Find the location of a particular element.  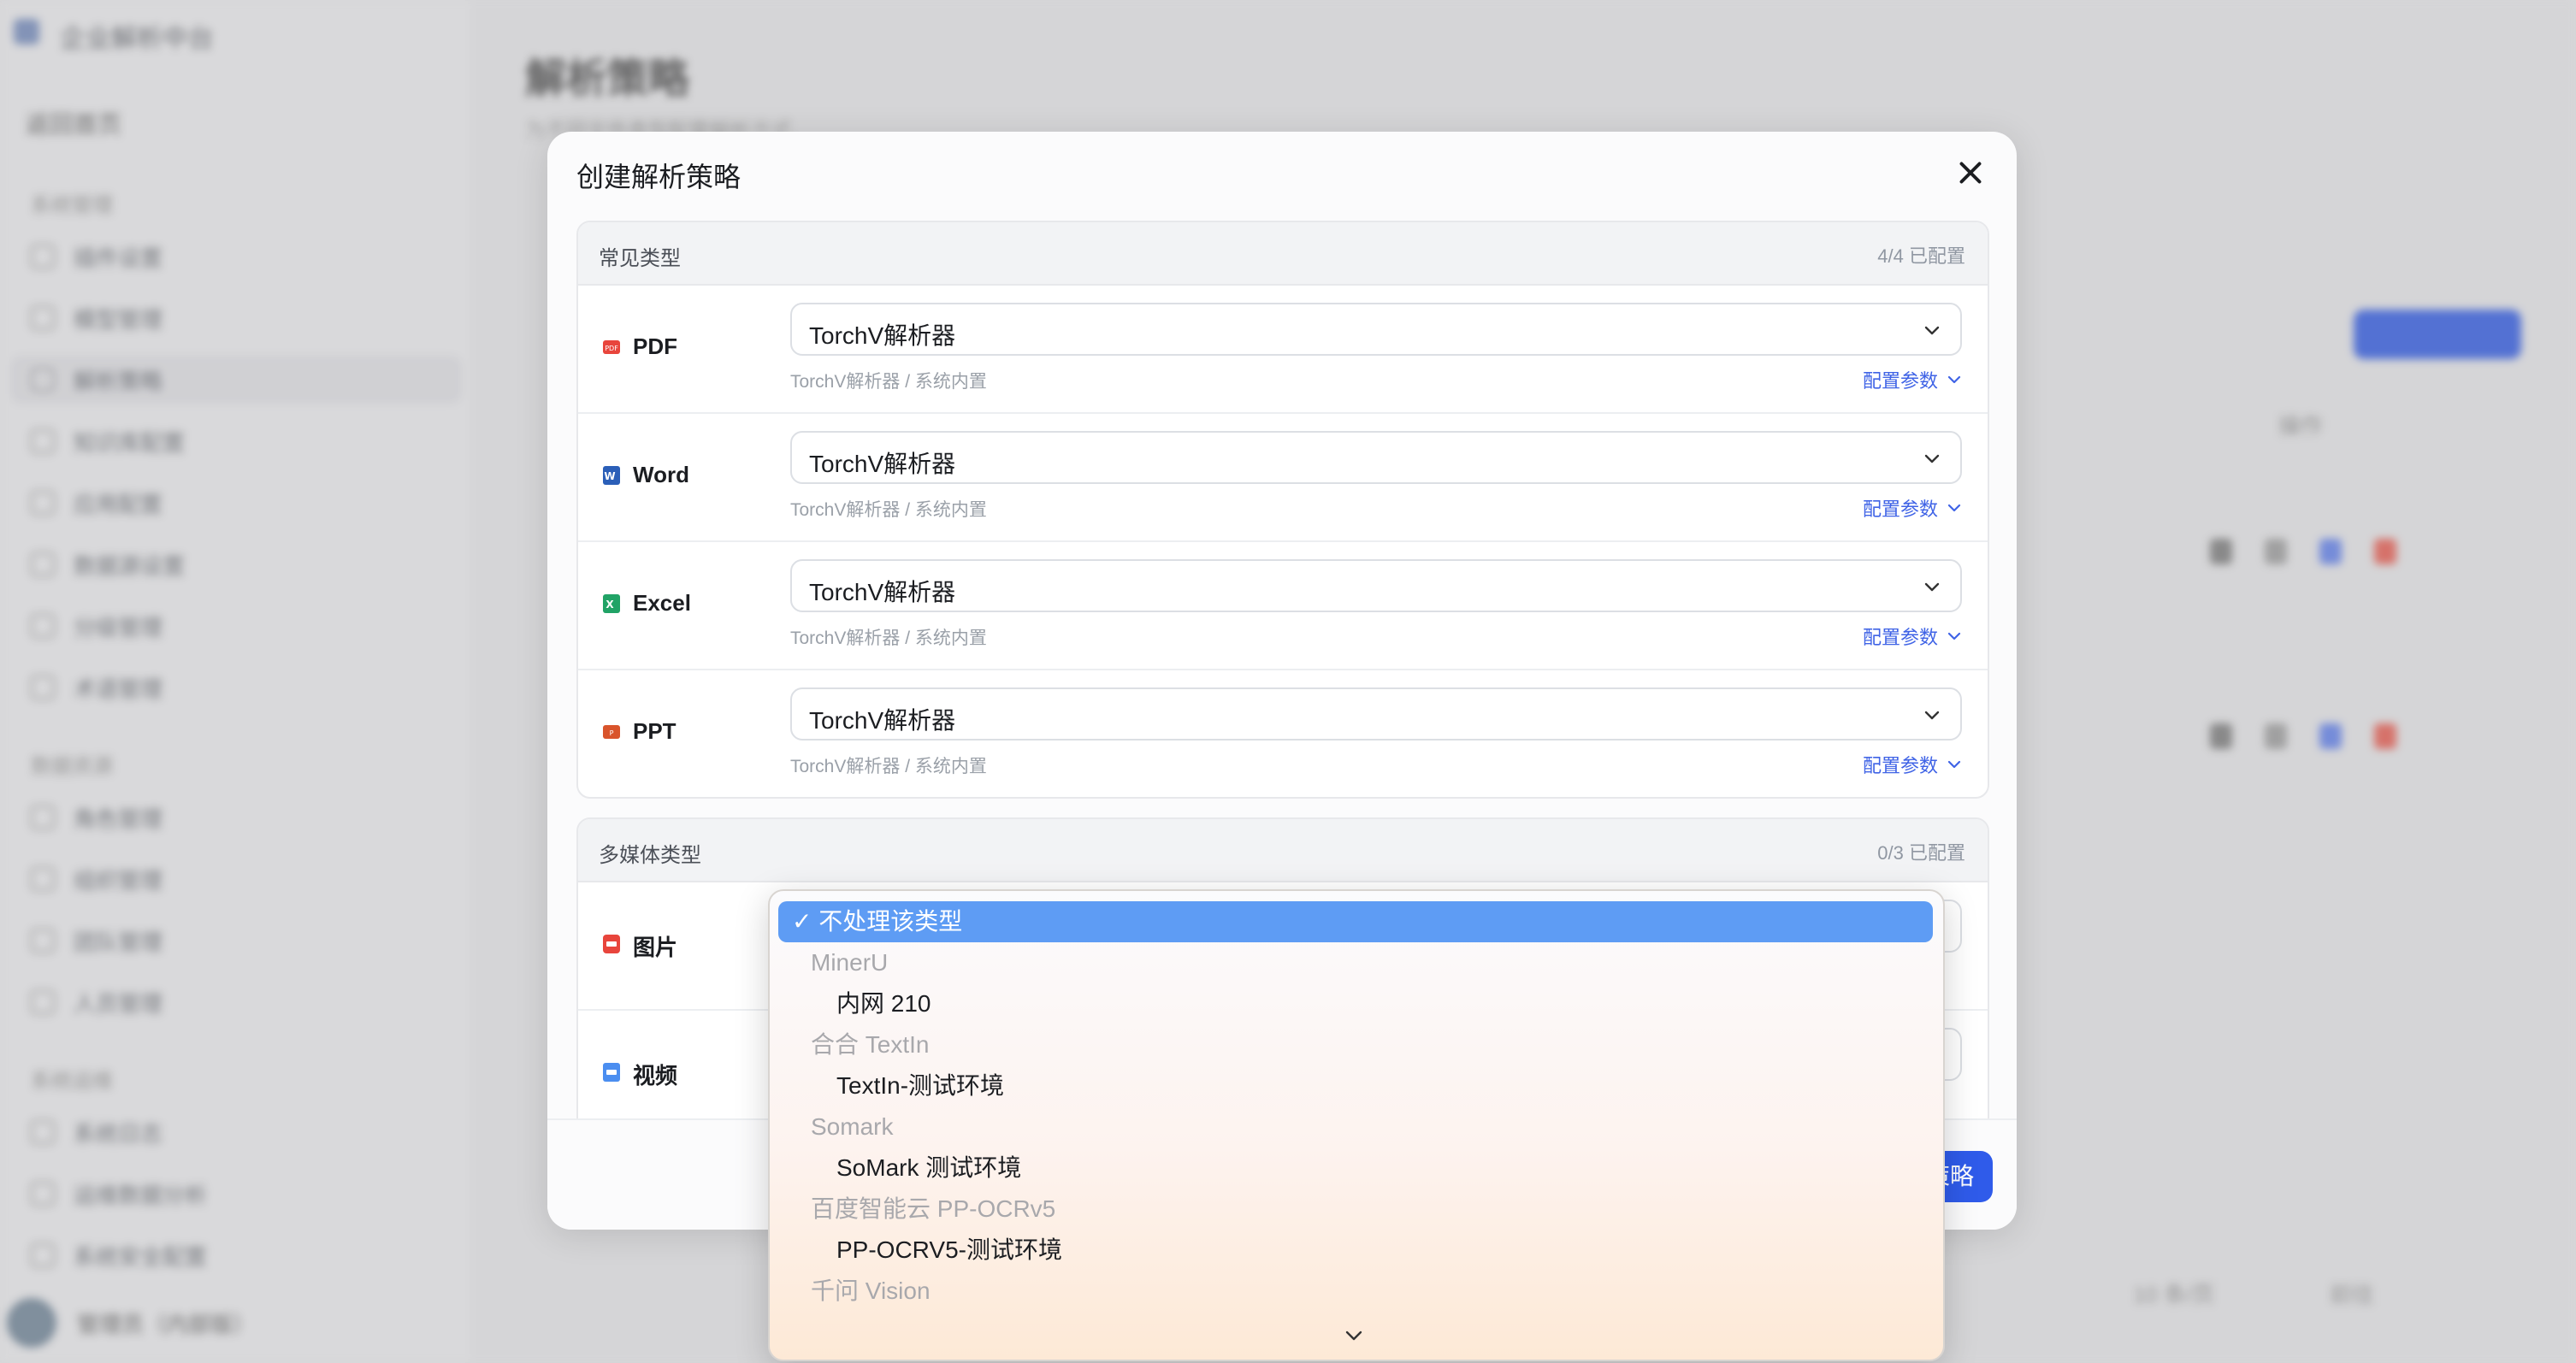

file-type-name: Word is located at coordinates (661, 475).